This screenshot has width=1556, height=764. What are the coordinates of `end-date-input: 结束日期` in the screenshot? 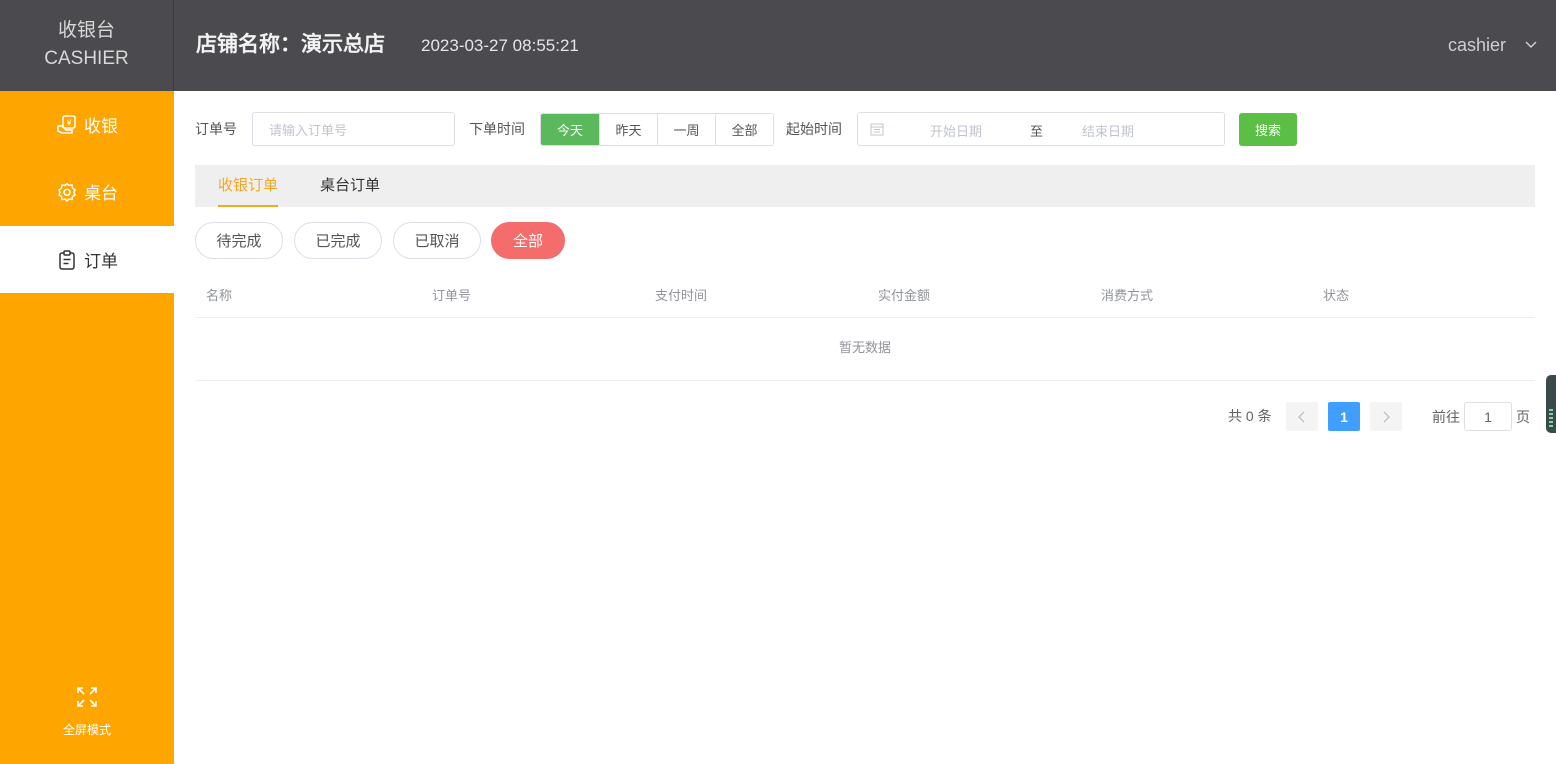 It's located at (1108, 130).